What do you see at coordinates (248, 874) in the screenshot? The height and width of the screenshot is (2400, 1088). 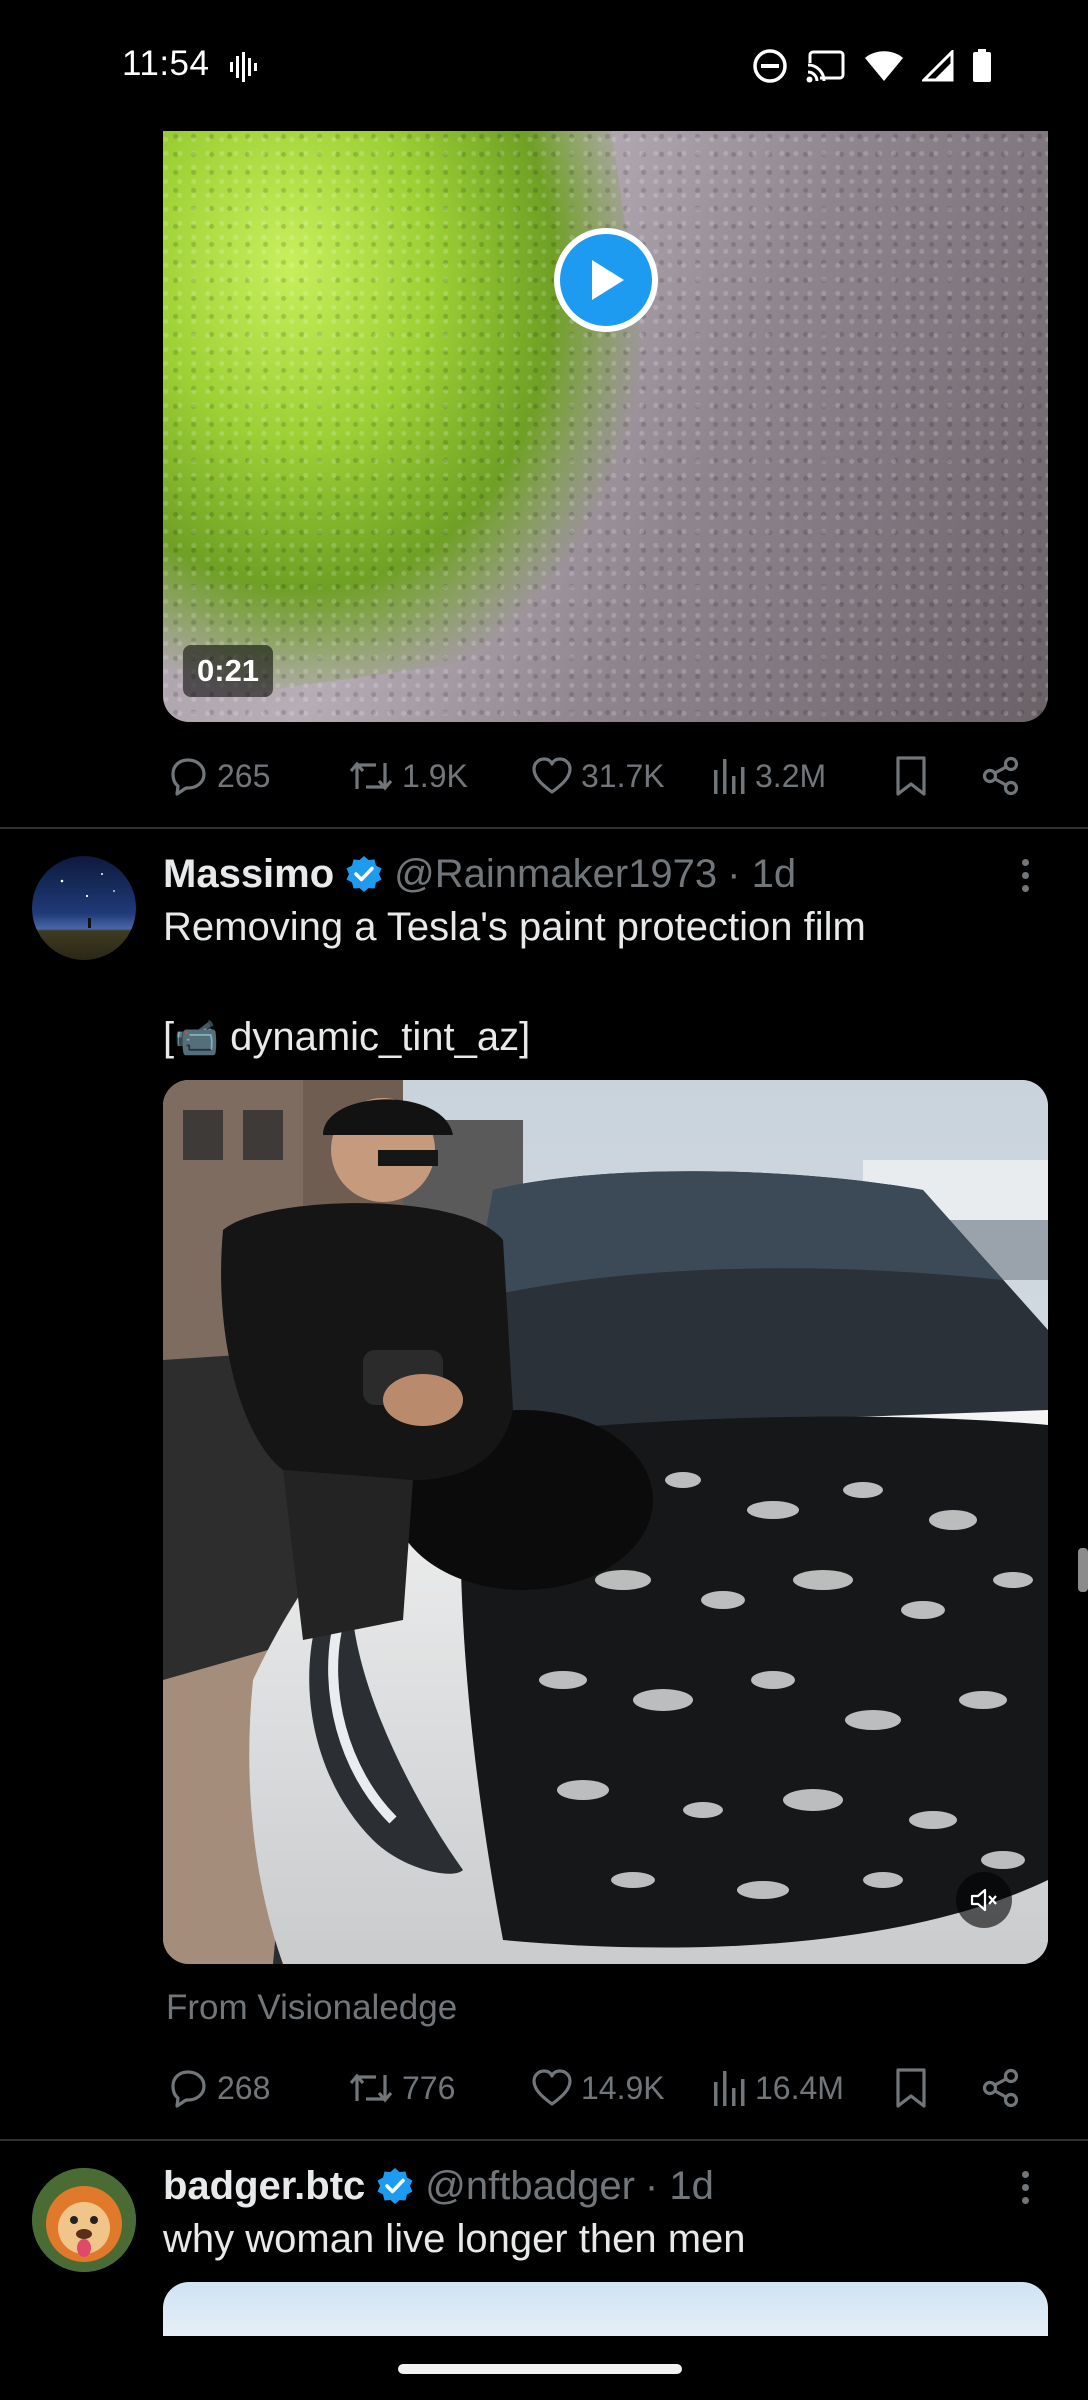 I see `display-name: Massimo` at bounding box center [248, 874].